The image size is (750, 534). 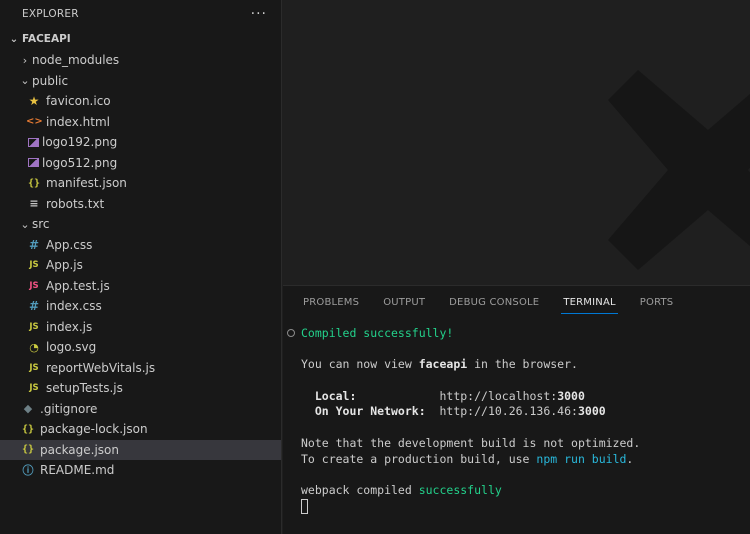 What do you see at coordinates (460, 489) in the screenshot?
I see `terminal-webpack-status: successfully` at bounding box center [460, 489].